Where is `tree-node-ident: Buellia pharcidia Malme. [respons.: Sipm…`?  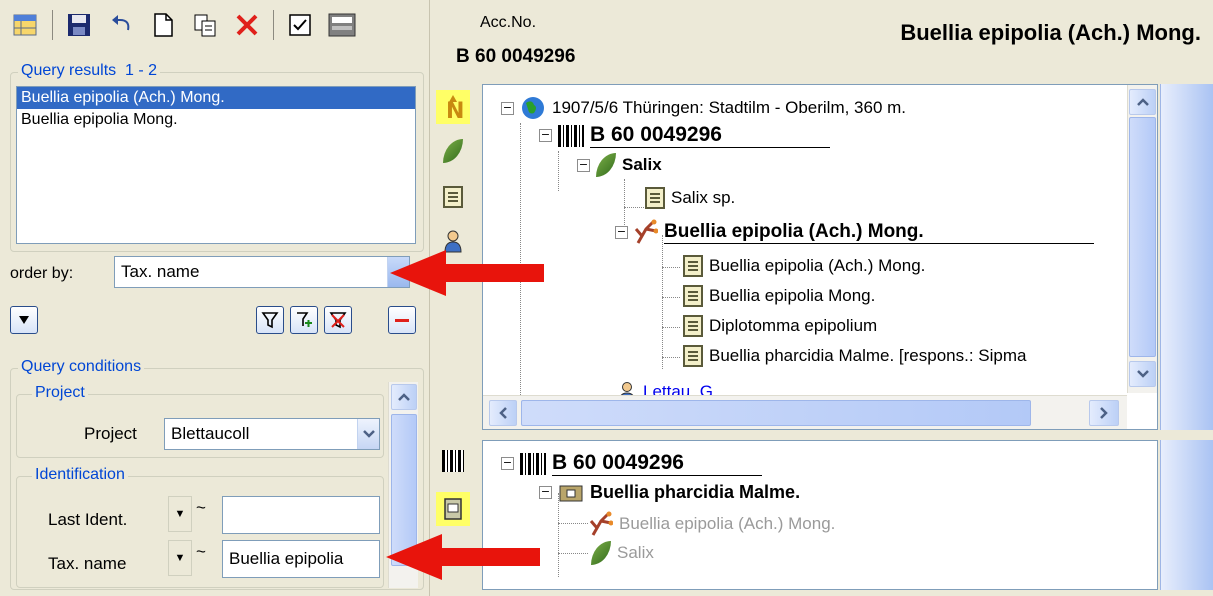
tree-node-ident: Buellia pharcidia Malme. [respons.: Sipm… is located at coordinates (854, 356).